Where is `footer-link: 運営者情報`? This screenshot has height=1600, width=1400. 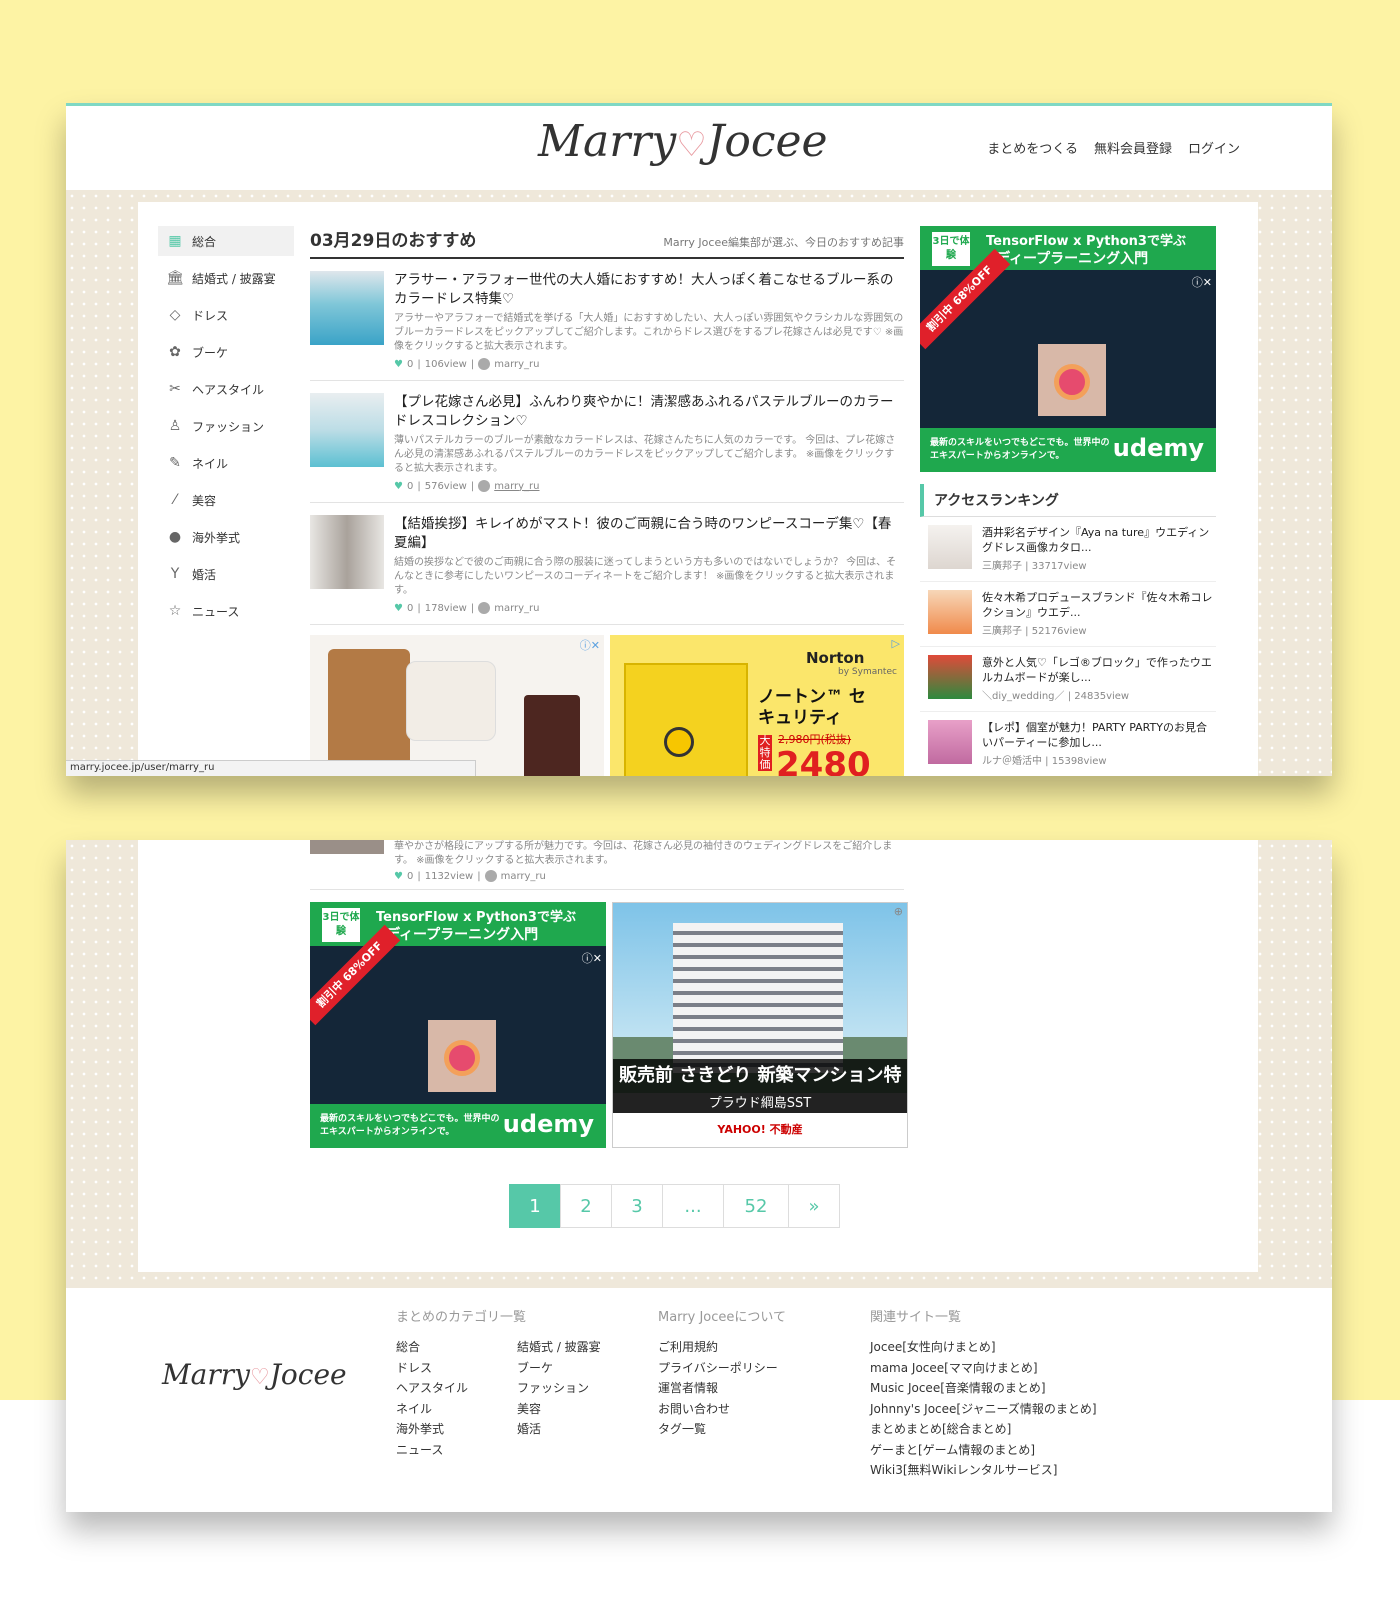
footer-link: 運営者情報 is located at coordinates (722, 1388).